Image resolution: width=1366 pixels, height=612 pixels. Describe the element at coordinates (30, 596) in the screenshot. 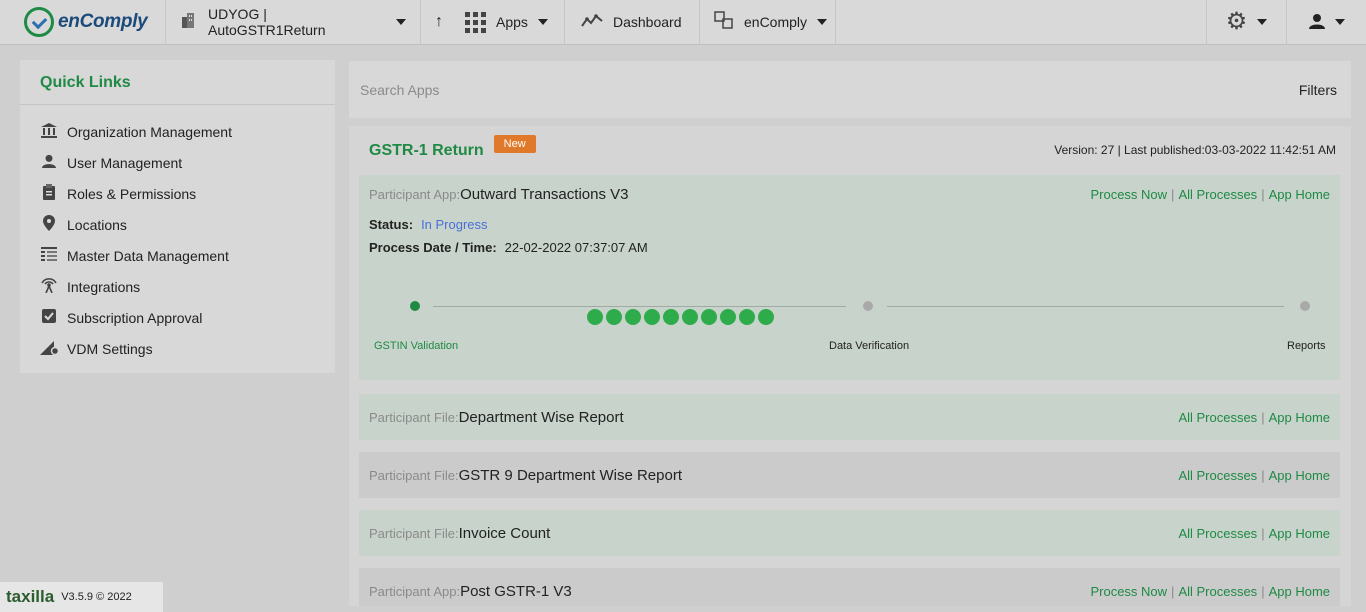

I see `footer-brand: taxilla` at that location.